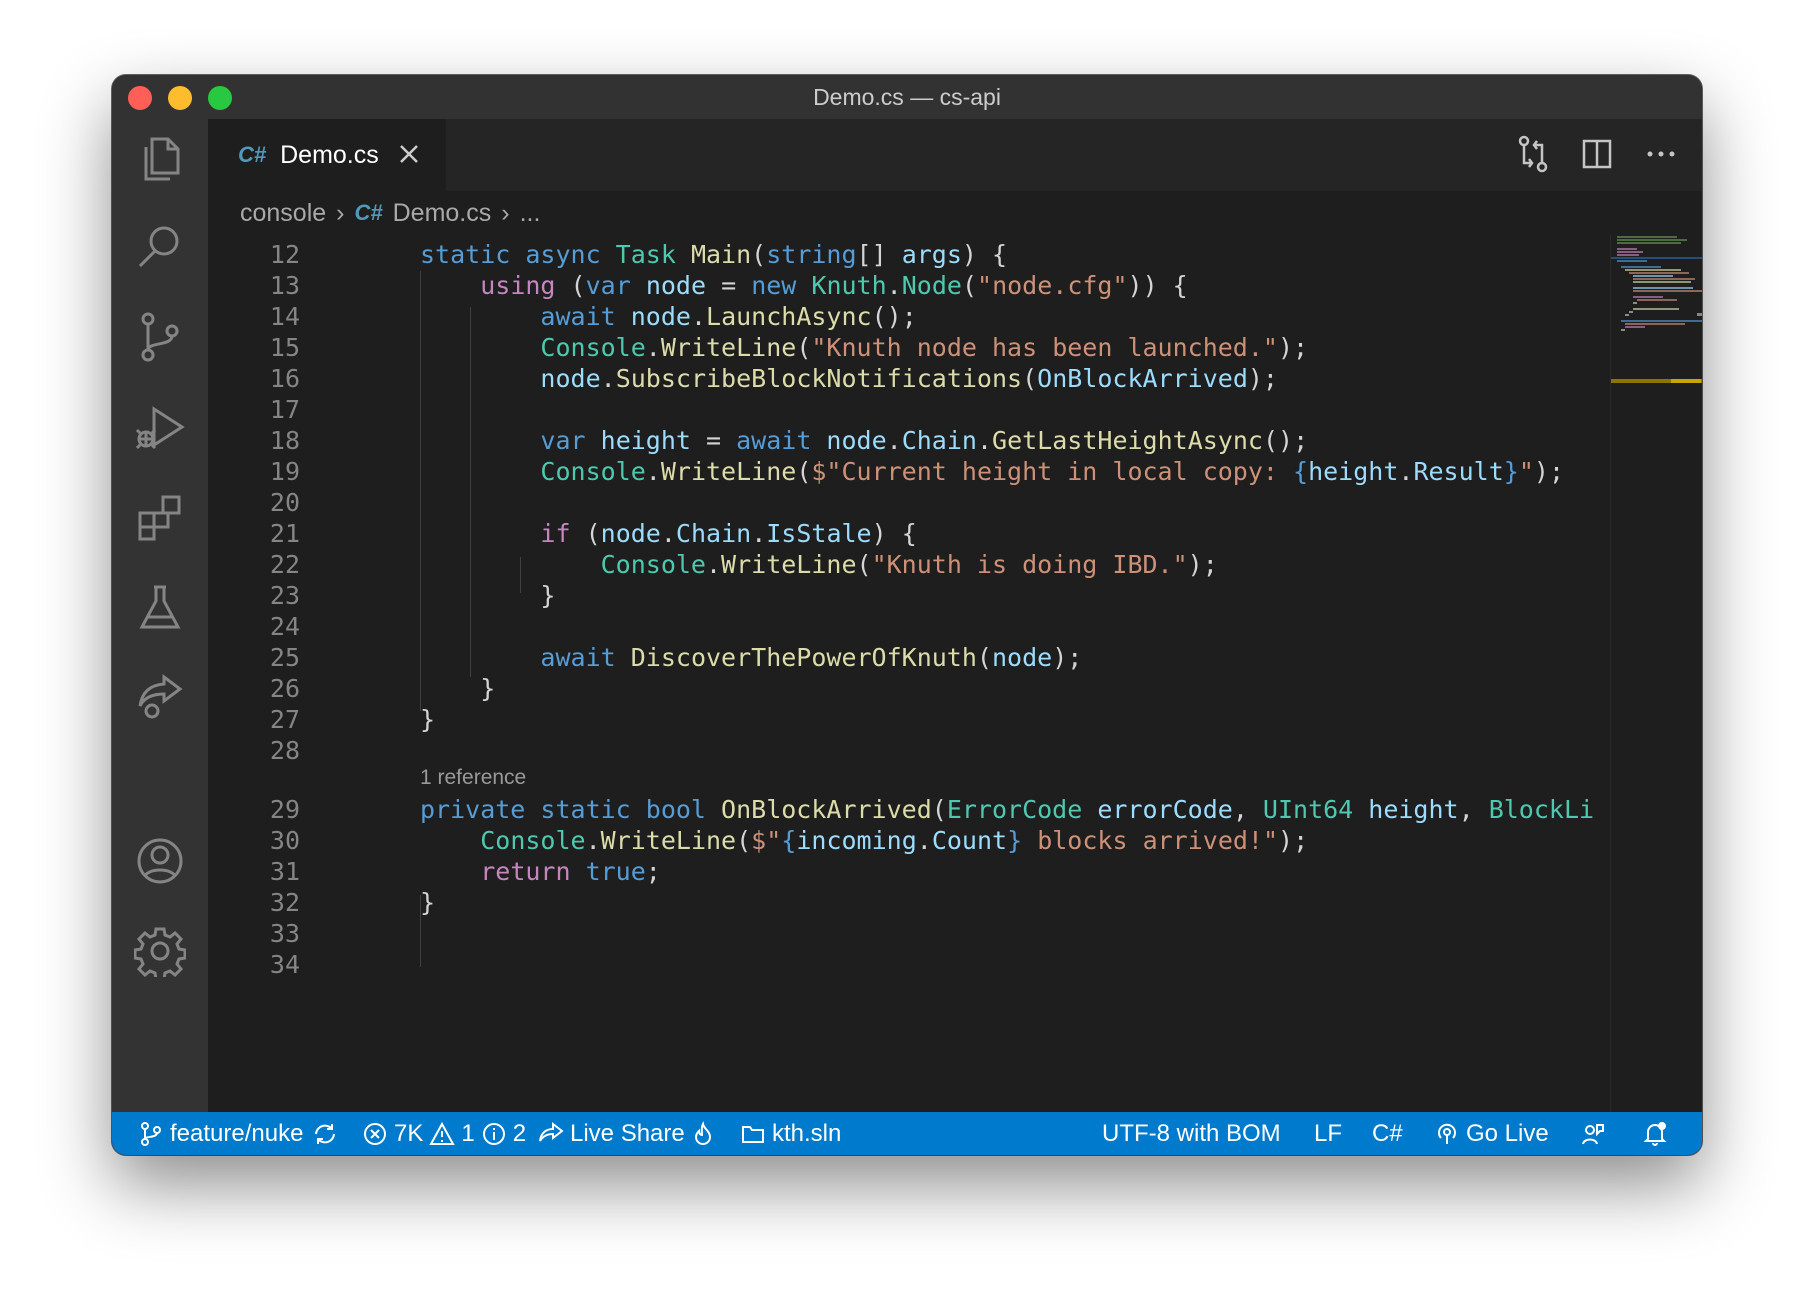  Describe the element at coordinates (1656, 673) in the screenshot. I see `minimap` at that location.